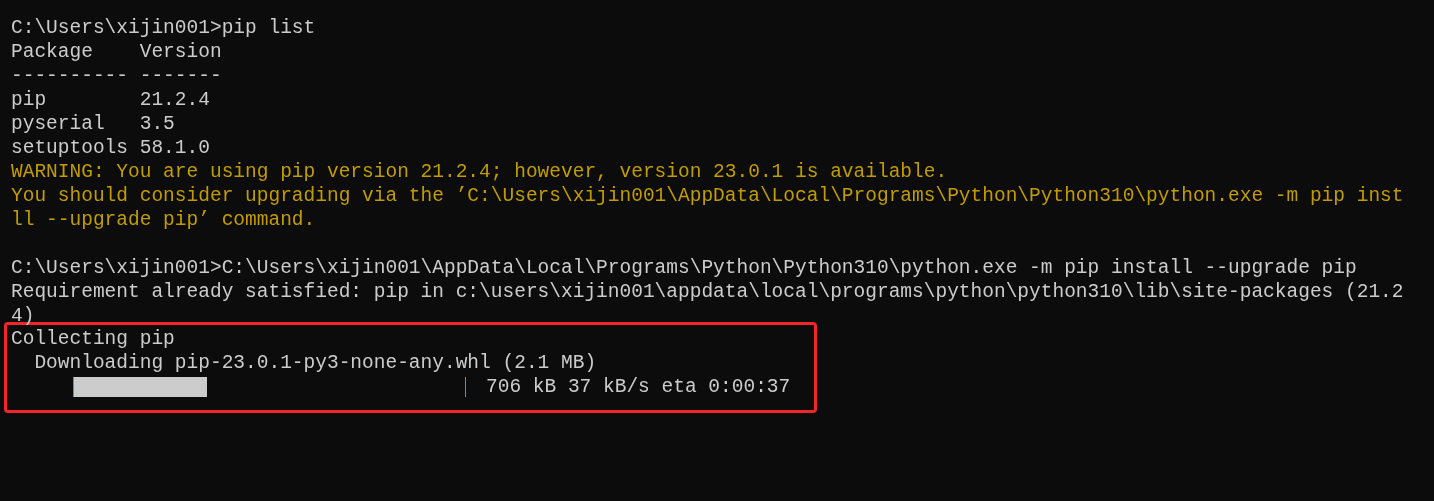  I want to click on console-line: C:\Users\xijin001>pip list, so click(163, 28).